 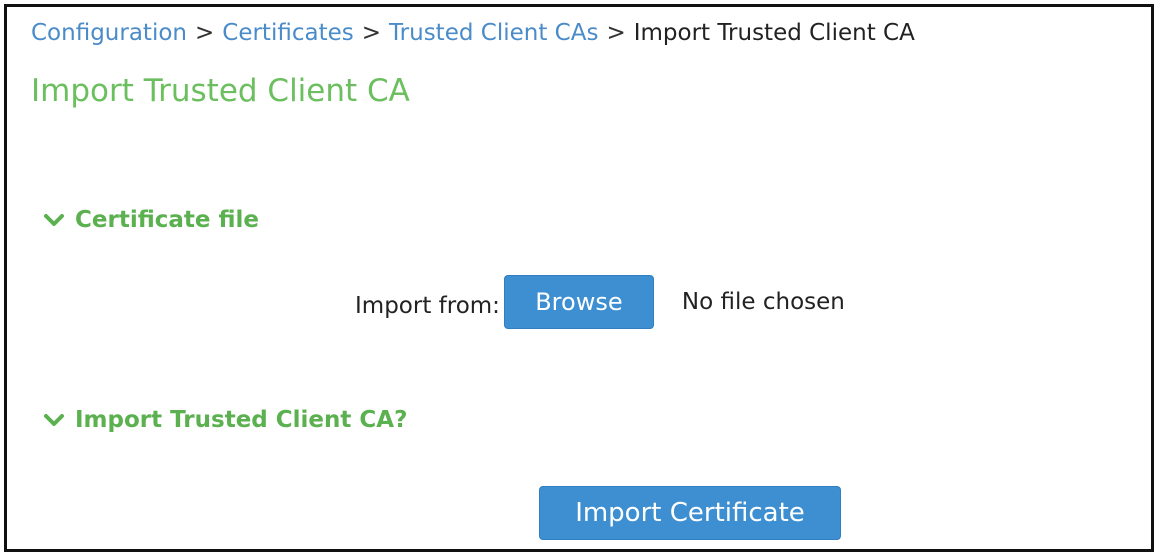 I want to click on import-from-label: Import from:, so click(x=427, y=306).